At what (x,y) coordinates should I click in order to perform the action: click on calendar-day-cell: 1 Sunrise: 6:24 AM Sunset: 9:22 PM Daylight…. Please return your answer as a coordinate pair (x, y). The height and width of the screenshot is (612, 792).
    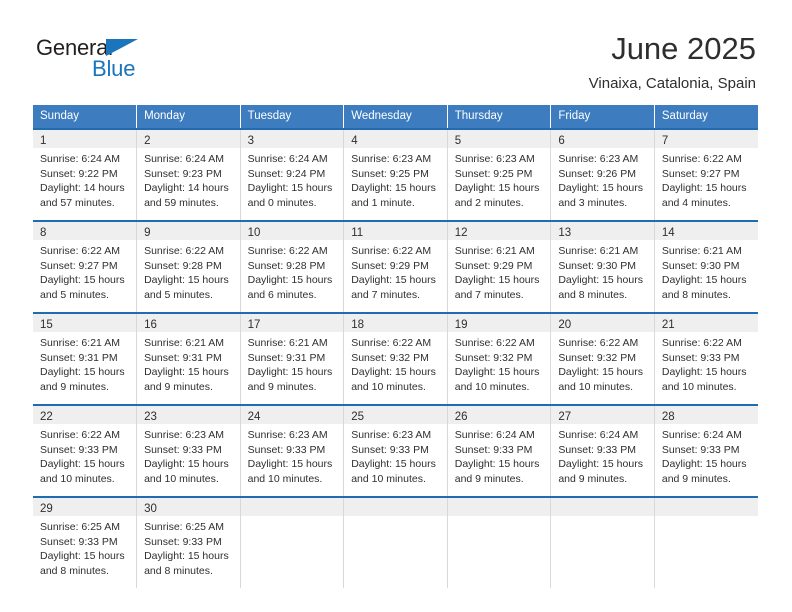
    Looking at the image, I should click on (85, 174).